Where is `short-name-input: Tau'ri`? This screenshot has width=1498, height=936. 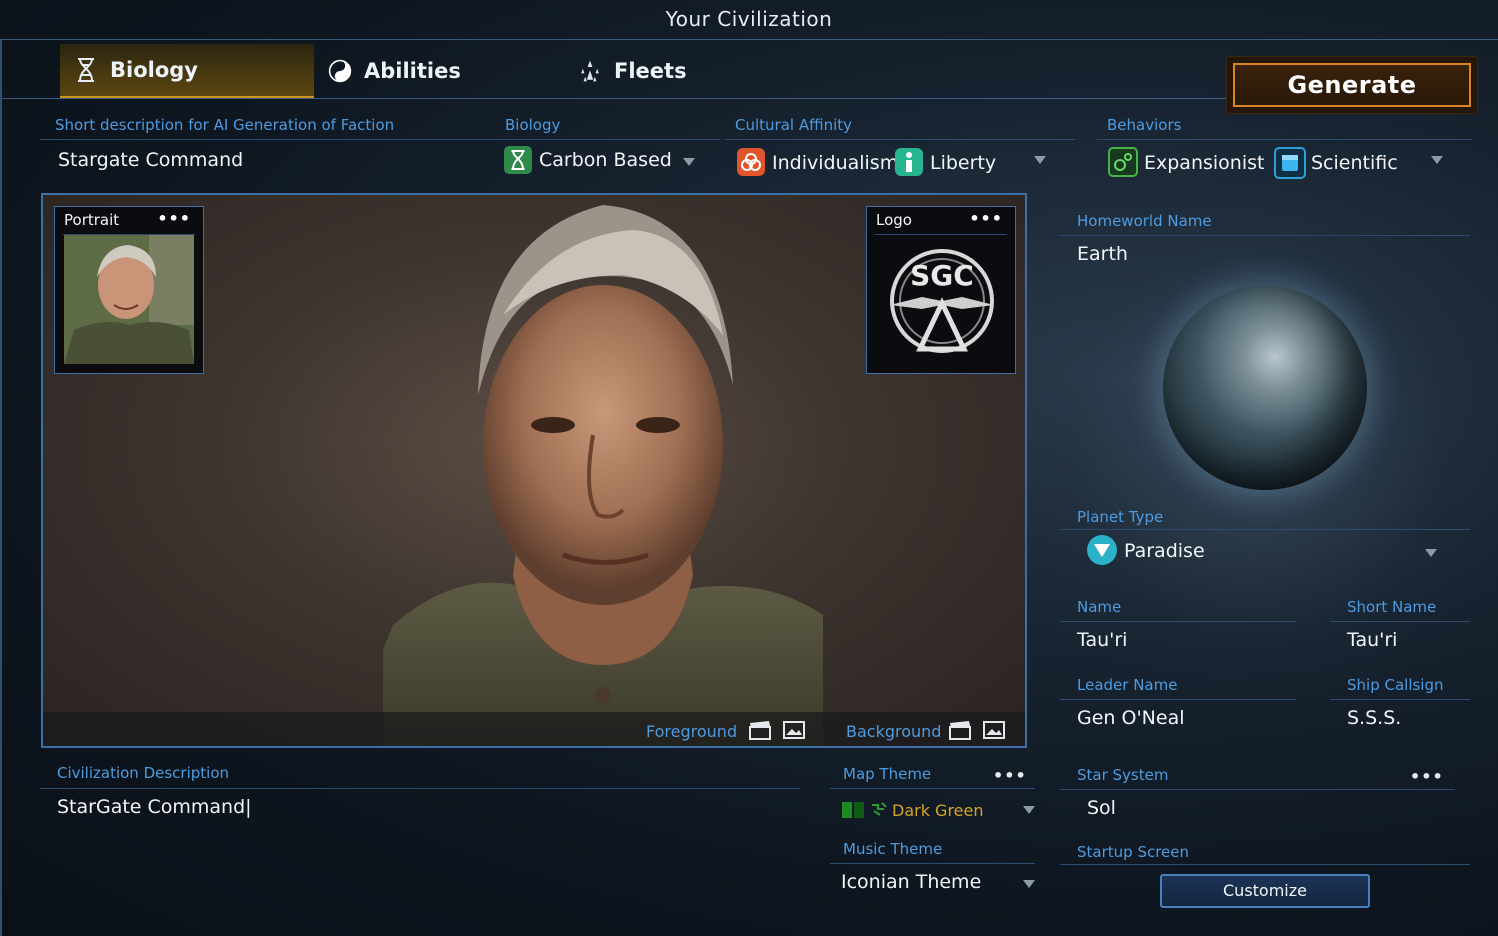 short-name-input: Tau'ri is located at coordinates (1372, 640).